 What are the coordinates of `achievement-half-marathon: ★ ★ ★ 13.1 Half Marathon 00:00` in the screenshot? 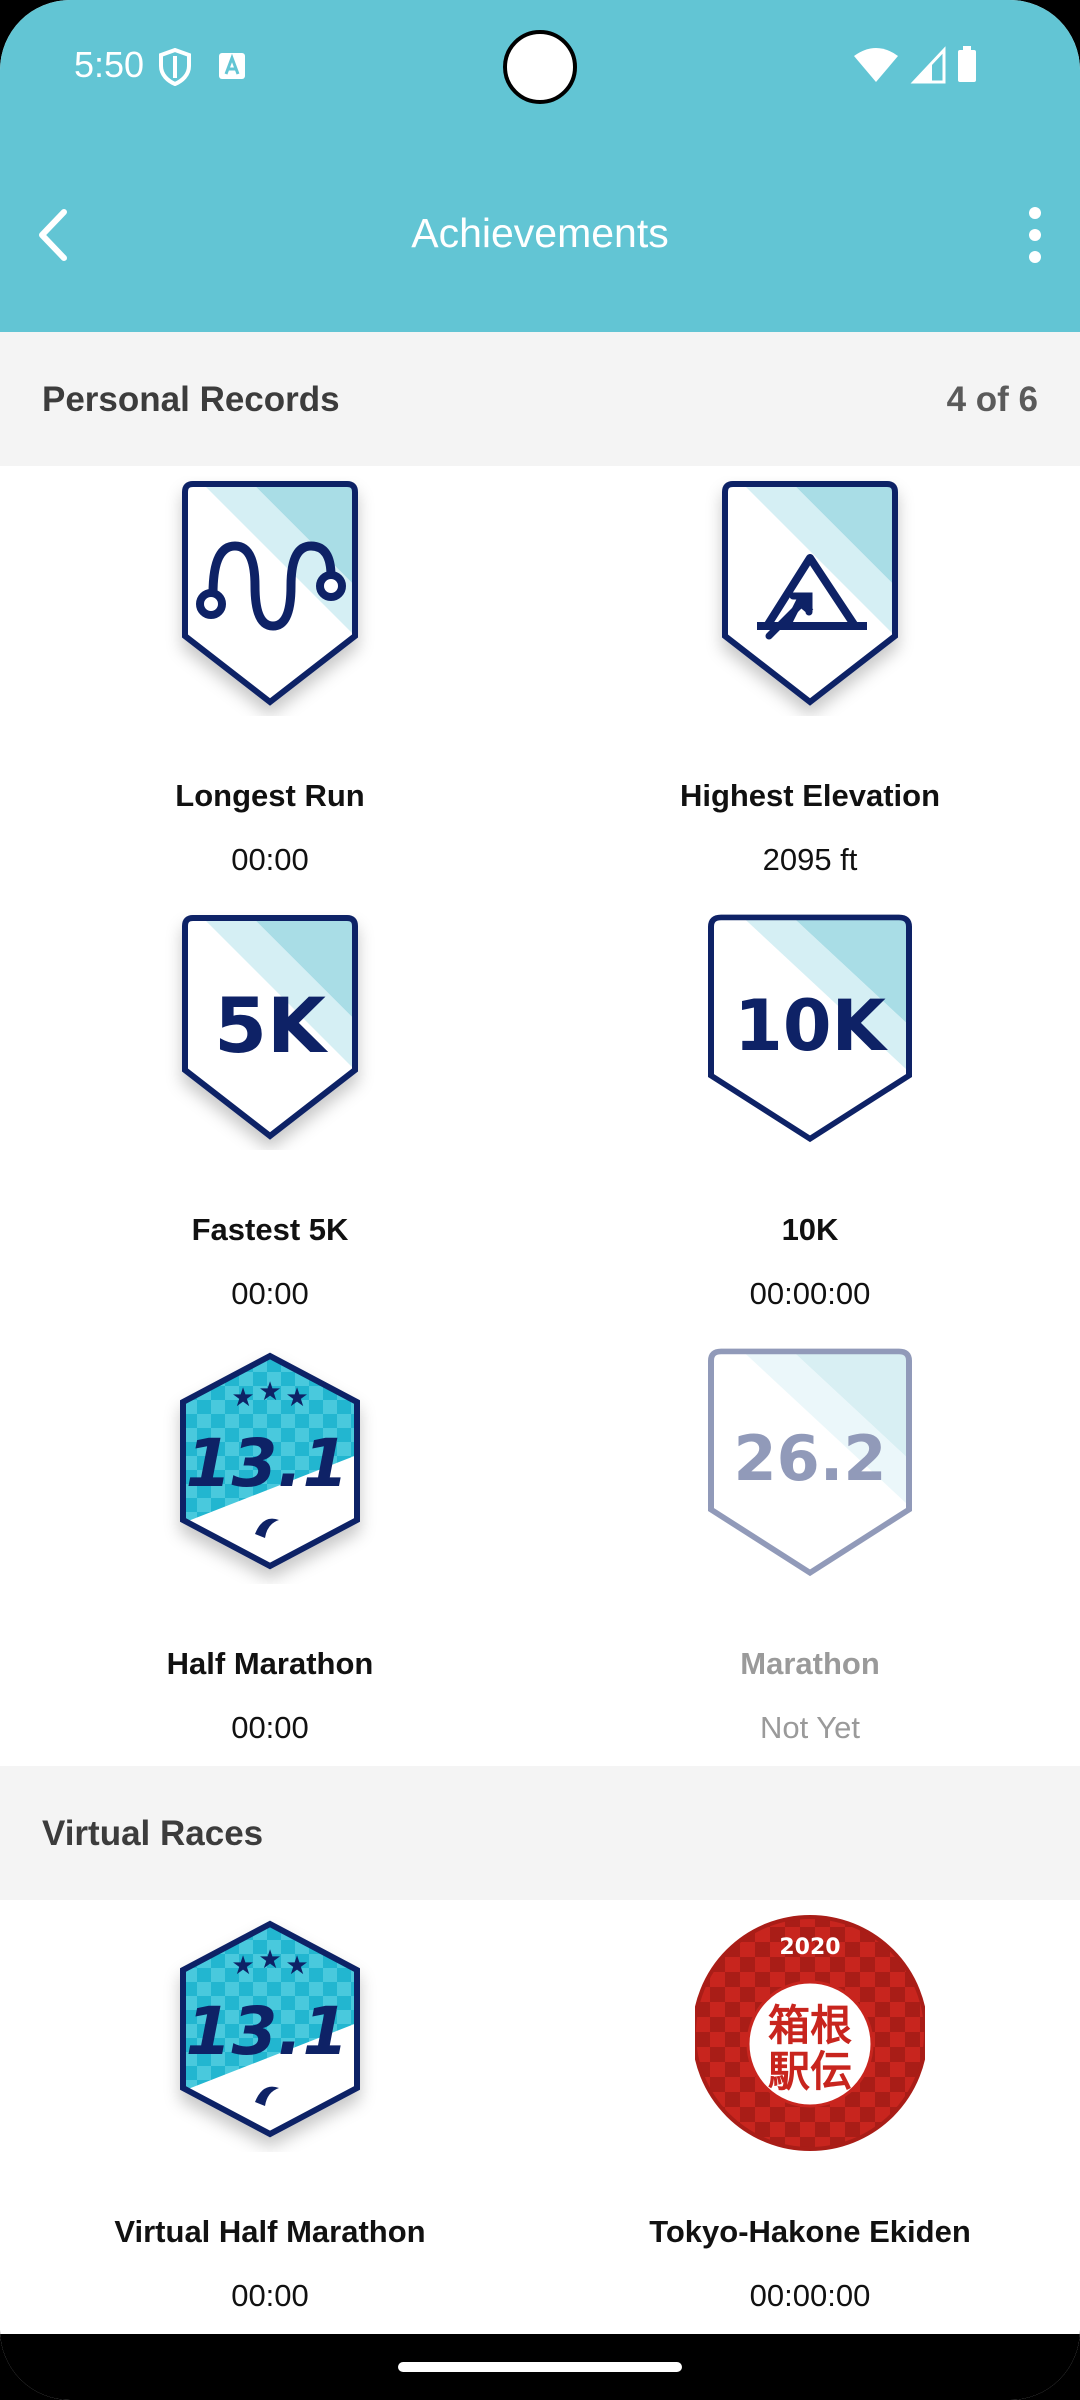 It's located at (270, 1544).